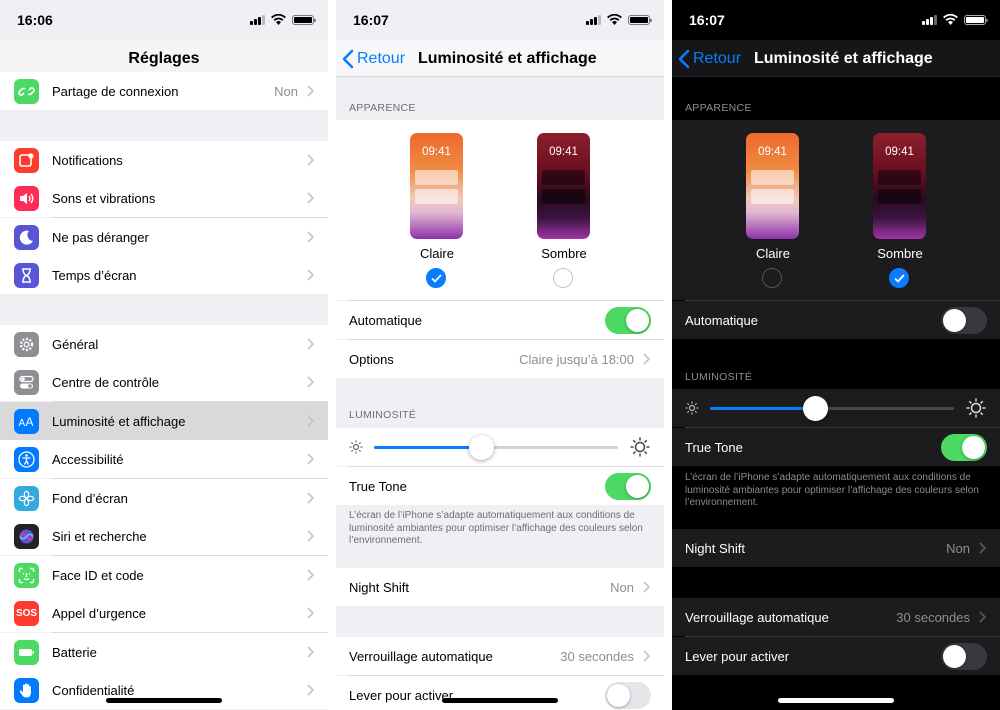 The width and height of the screenshot is (1000, 710). I want to click on settings-item-label: Partage de connexion, so click(115, 91).